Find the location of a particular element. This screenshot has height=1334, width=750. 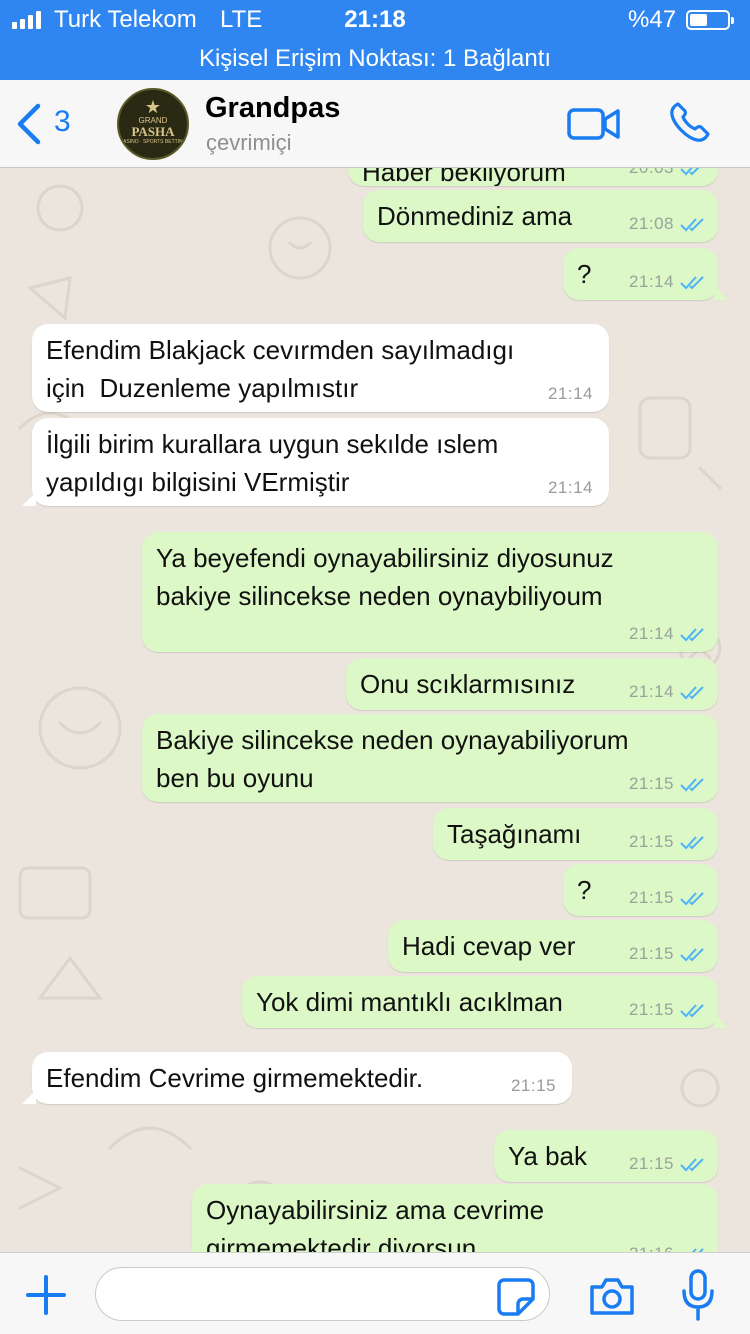

contact-status: çevrimiçi is located at coordinates (249, 142).